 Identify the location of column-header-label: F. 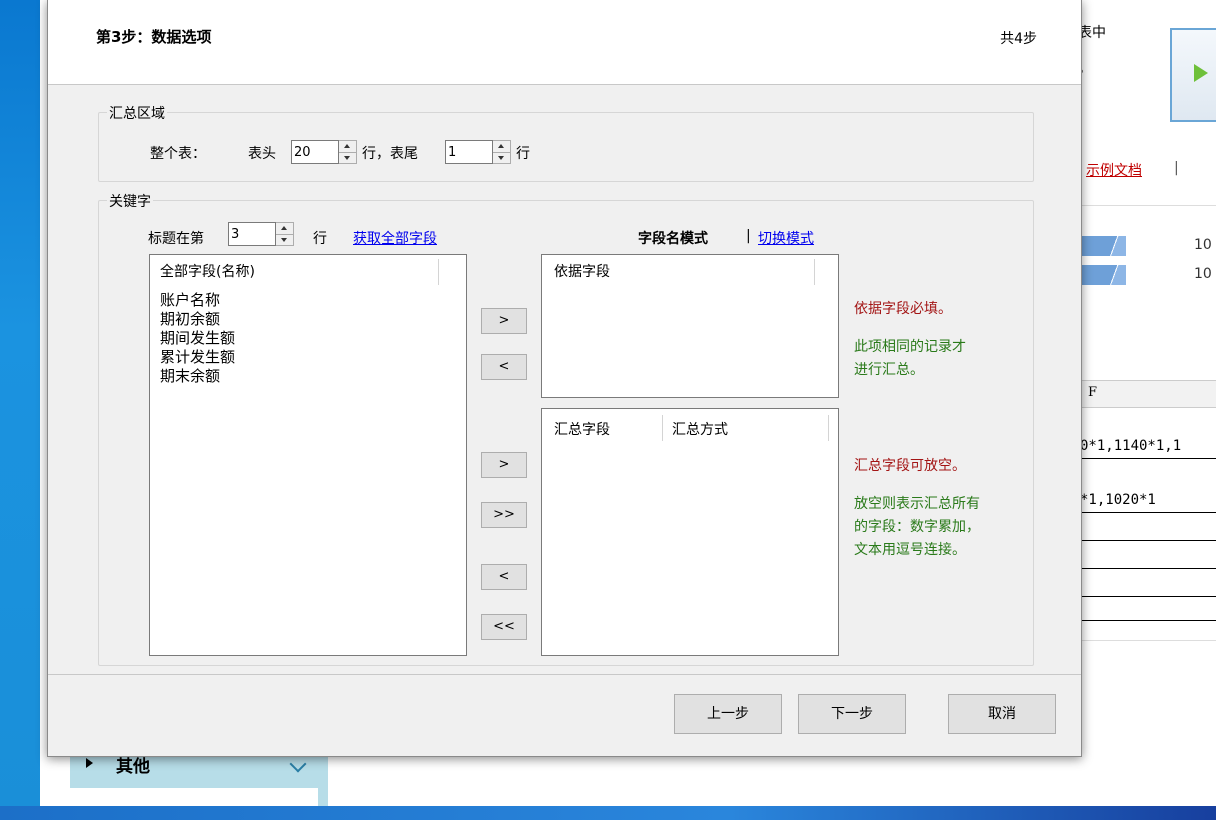
(1093, 392).